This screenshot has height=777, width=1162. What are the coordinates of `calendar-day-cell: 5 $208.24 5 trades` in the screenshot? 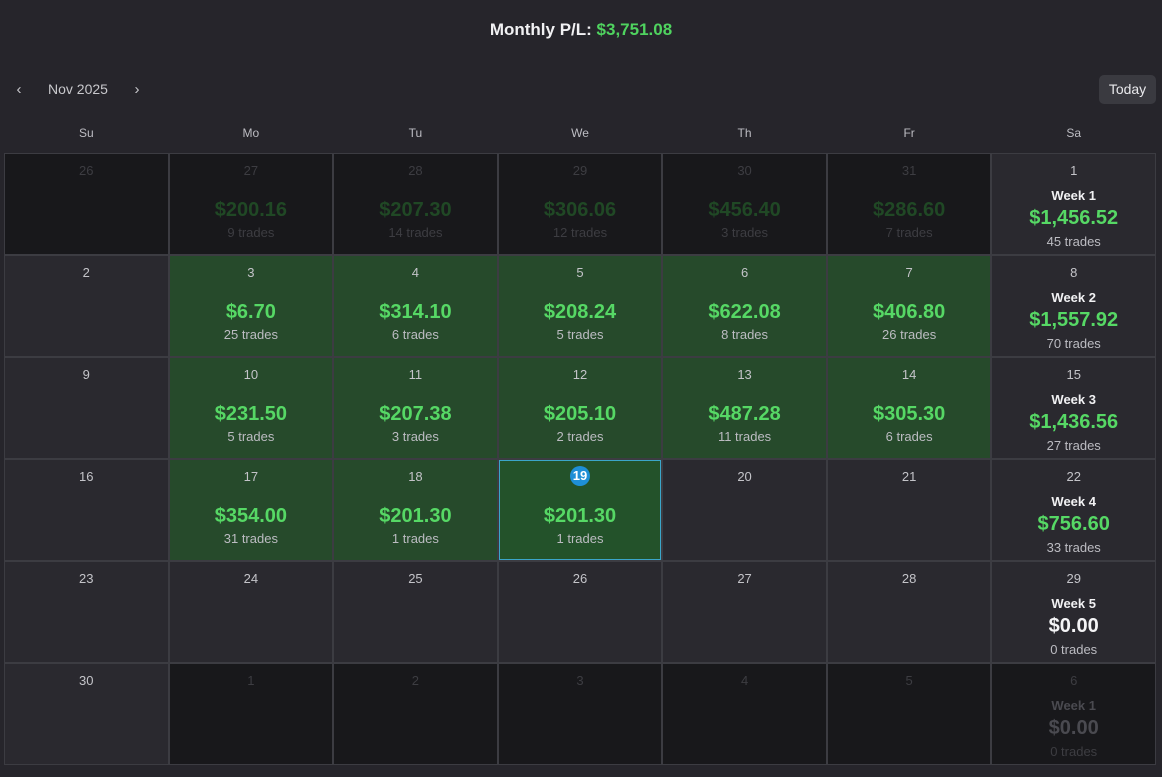 It's located at (580, 306).